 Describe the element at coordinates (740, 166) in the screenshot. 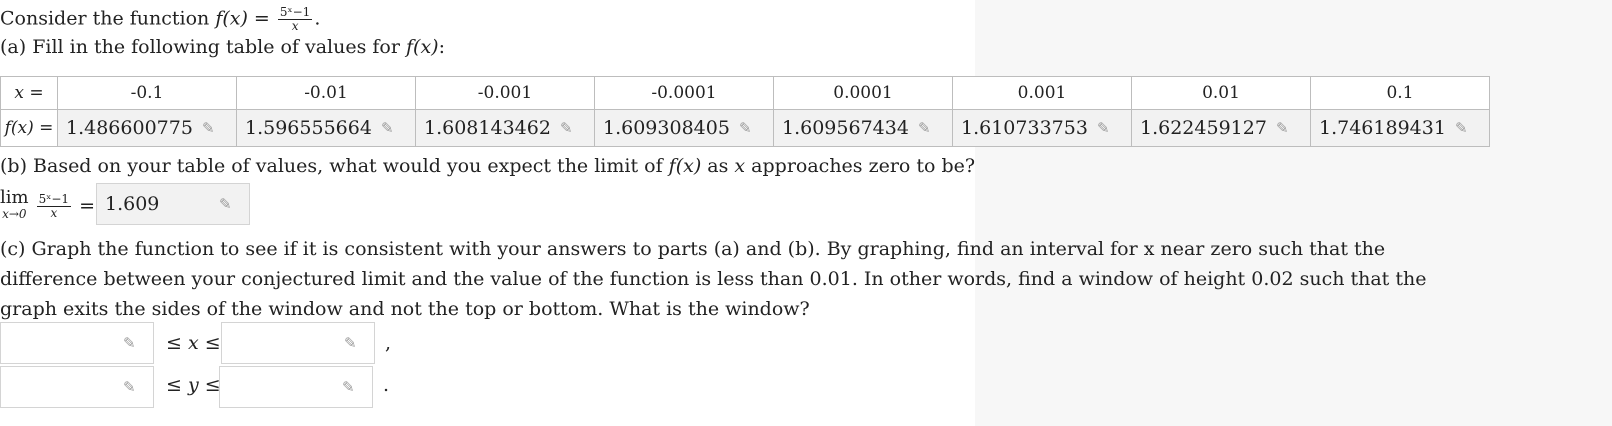

I see `part-b-variable: x` at that location.